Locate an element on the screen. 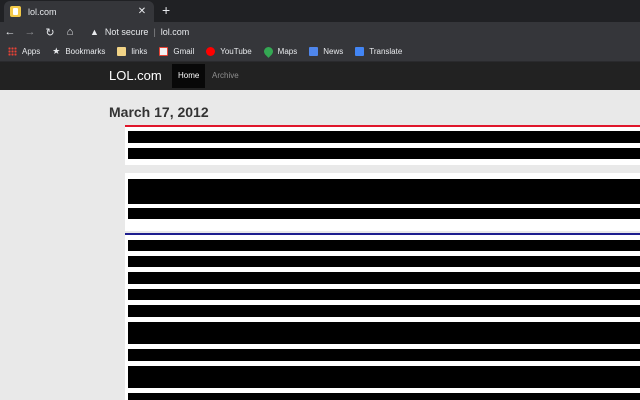 The image size is (640, 400). bookmark-label: News is located at coordinates (333, 51).